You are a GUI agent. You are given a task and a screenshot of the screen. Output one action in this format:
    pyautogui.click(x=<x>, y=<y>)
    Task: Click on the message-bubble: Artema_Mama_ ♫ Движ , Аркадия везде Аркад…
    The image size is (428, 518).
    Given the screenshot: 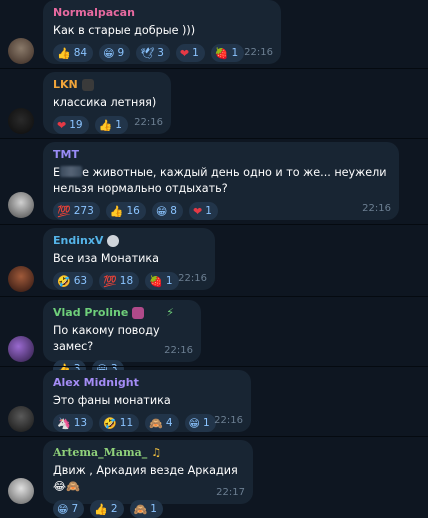 What is the action you would take?
    pyautogui.click(x=148, y=479)
    